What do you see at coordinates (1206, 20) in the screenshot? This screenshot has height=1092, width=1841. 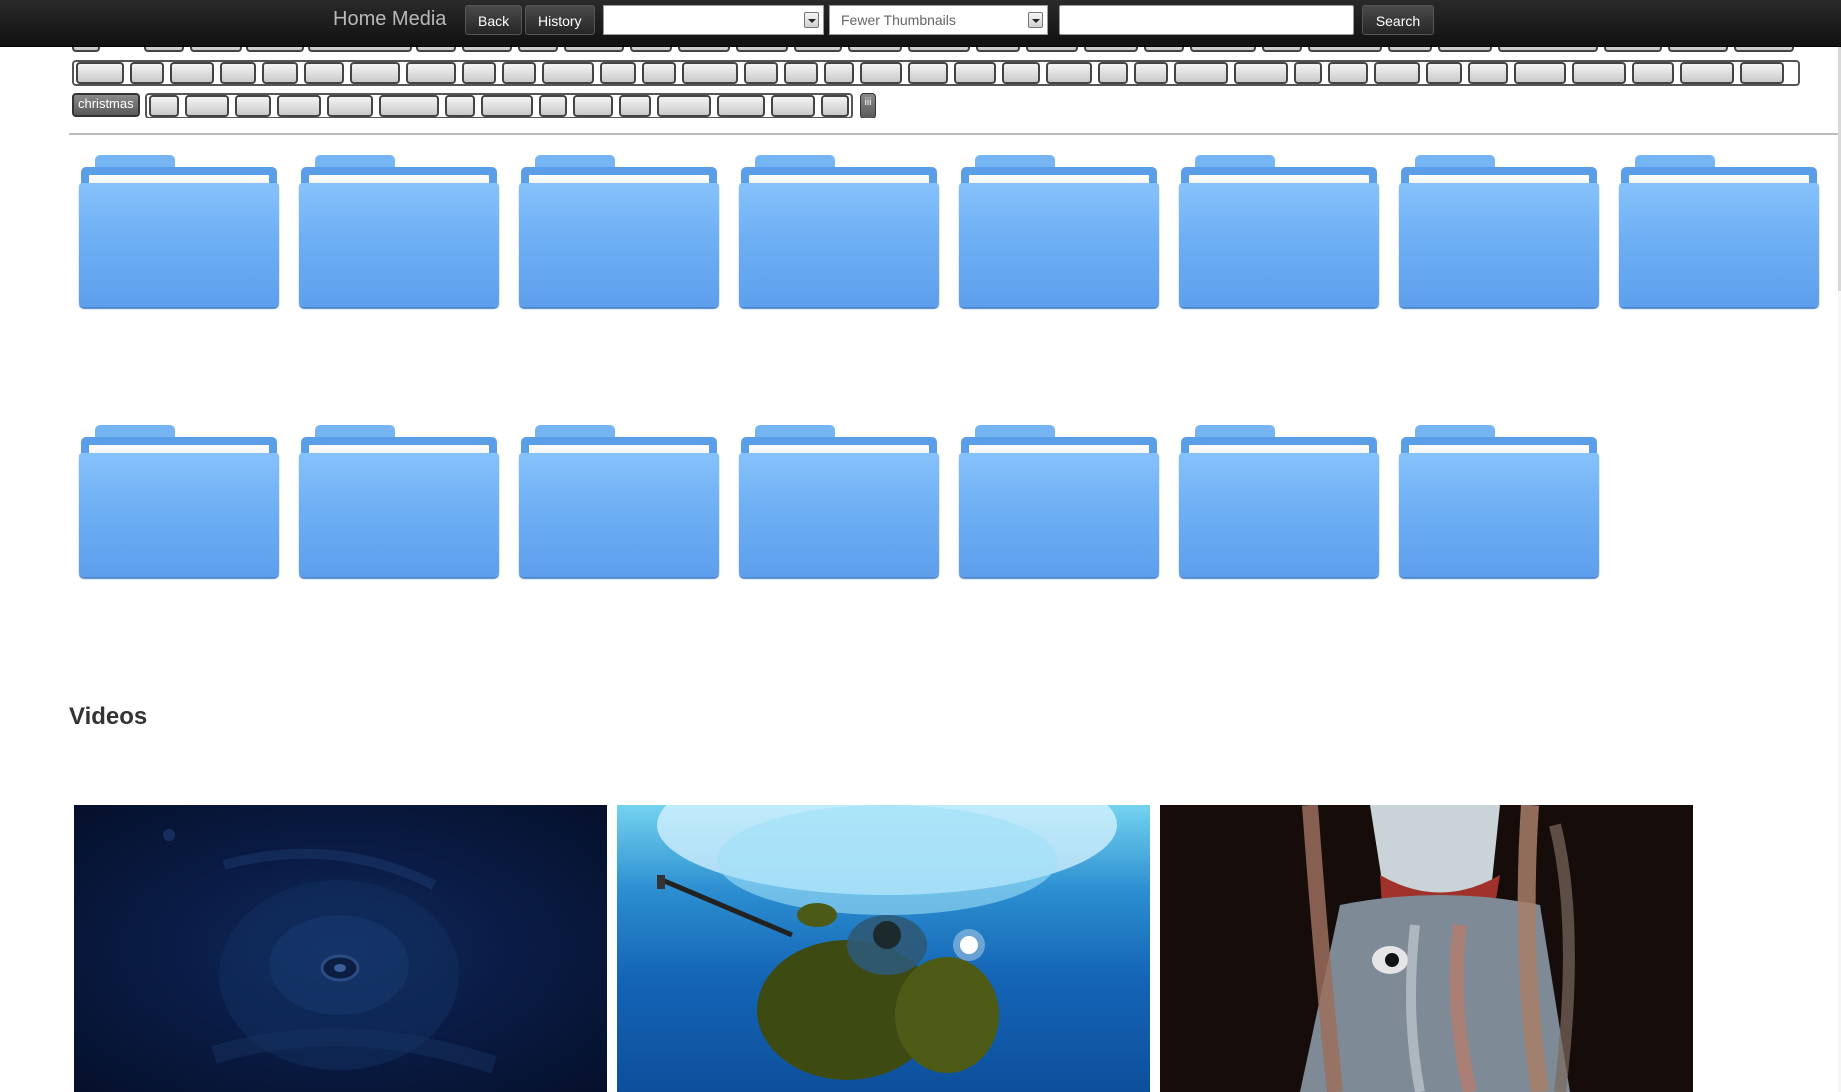 I see `search-input` at bounding box center [1206, 20].